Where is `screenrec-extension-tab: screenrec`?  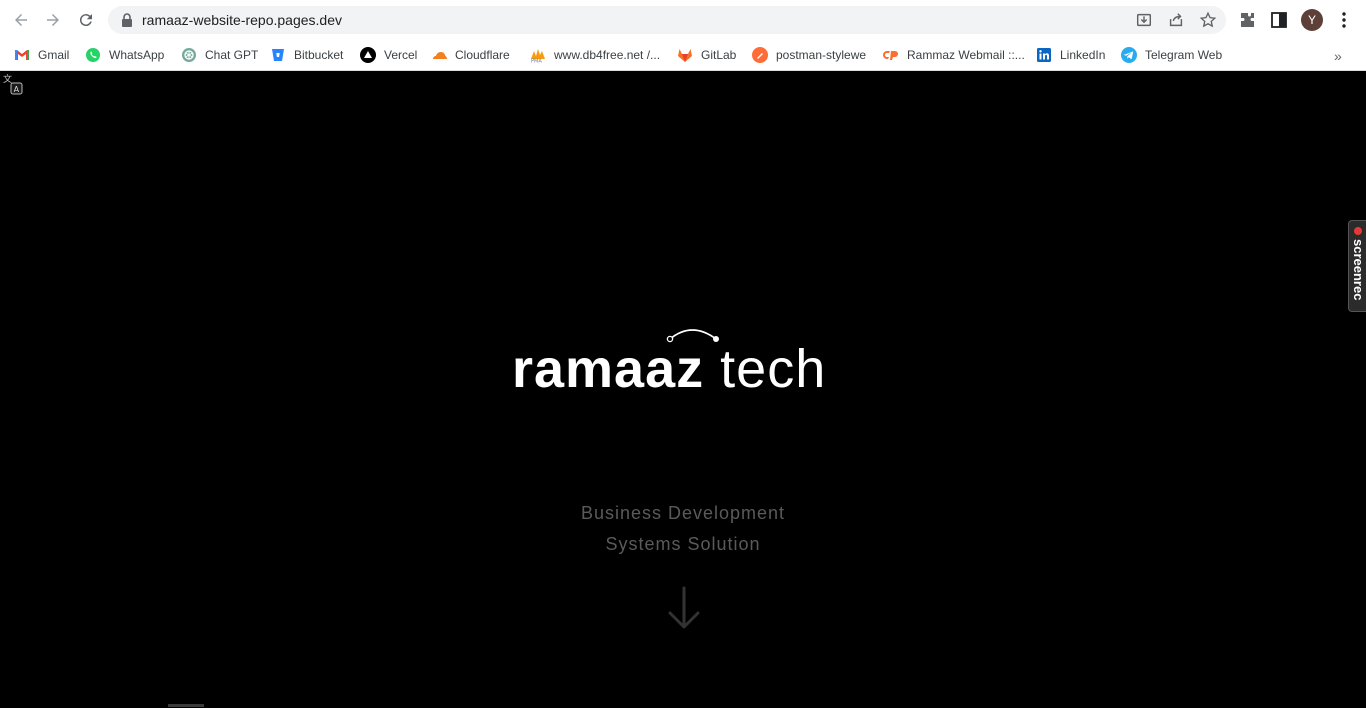
screenrec-extension-tab: screenrec is located at coordinates (1357, 266).